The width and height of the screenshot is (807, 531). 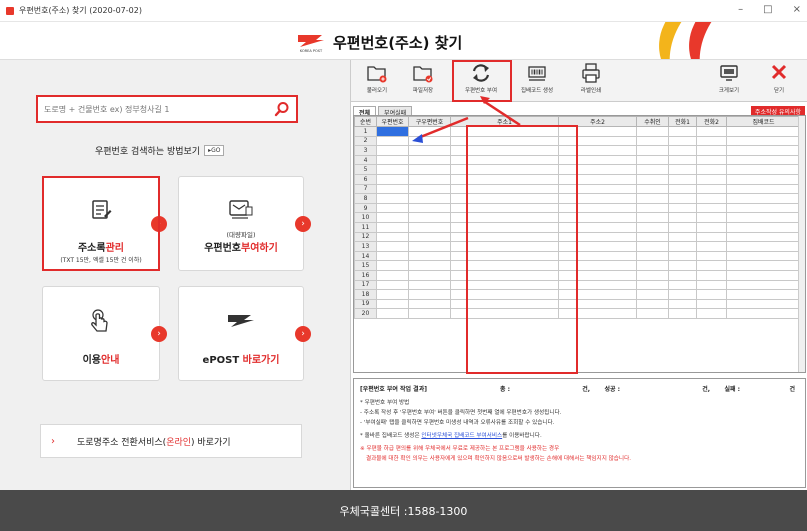 I want to click on table-row: 18, so click(x=577, y=294).